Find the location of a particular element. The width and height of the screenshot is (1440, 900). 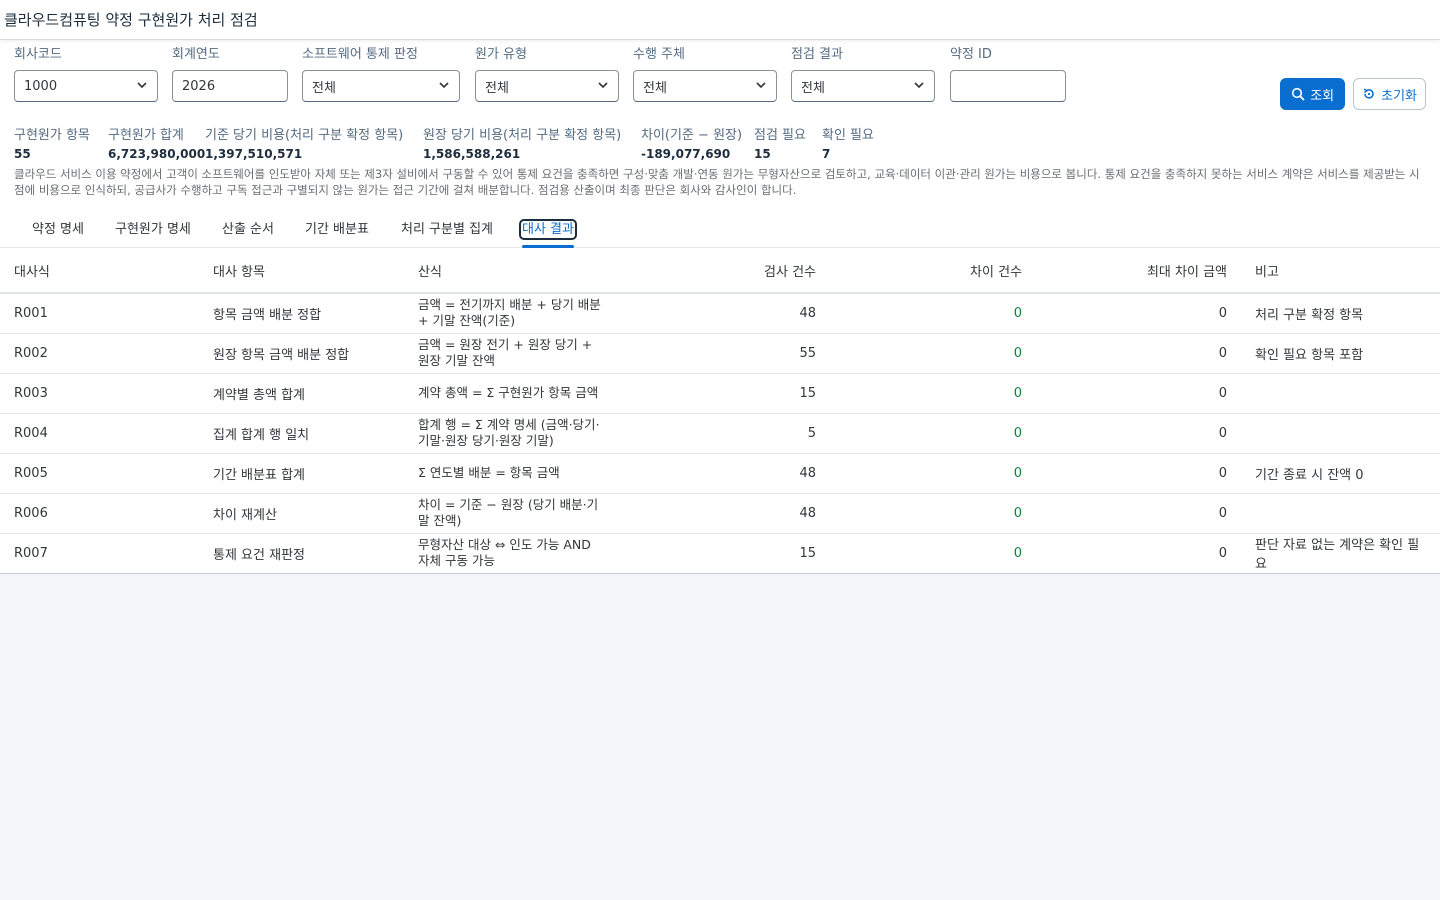

kpi-base-expense: 기준 당기 비용(처리 구분 확정 항목) 1,397,510,571 is located at coordinates (304, 146).